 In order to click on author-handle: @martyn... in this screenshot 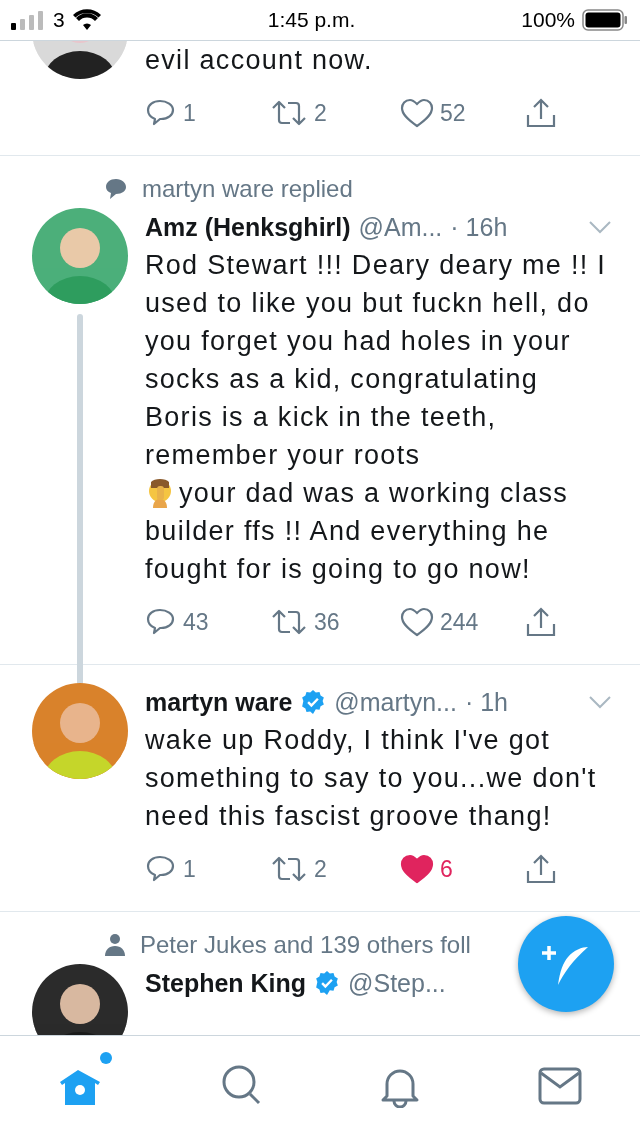, I will do `click(395, 702)`.